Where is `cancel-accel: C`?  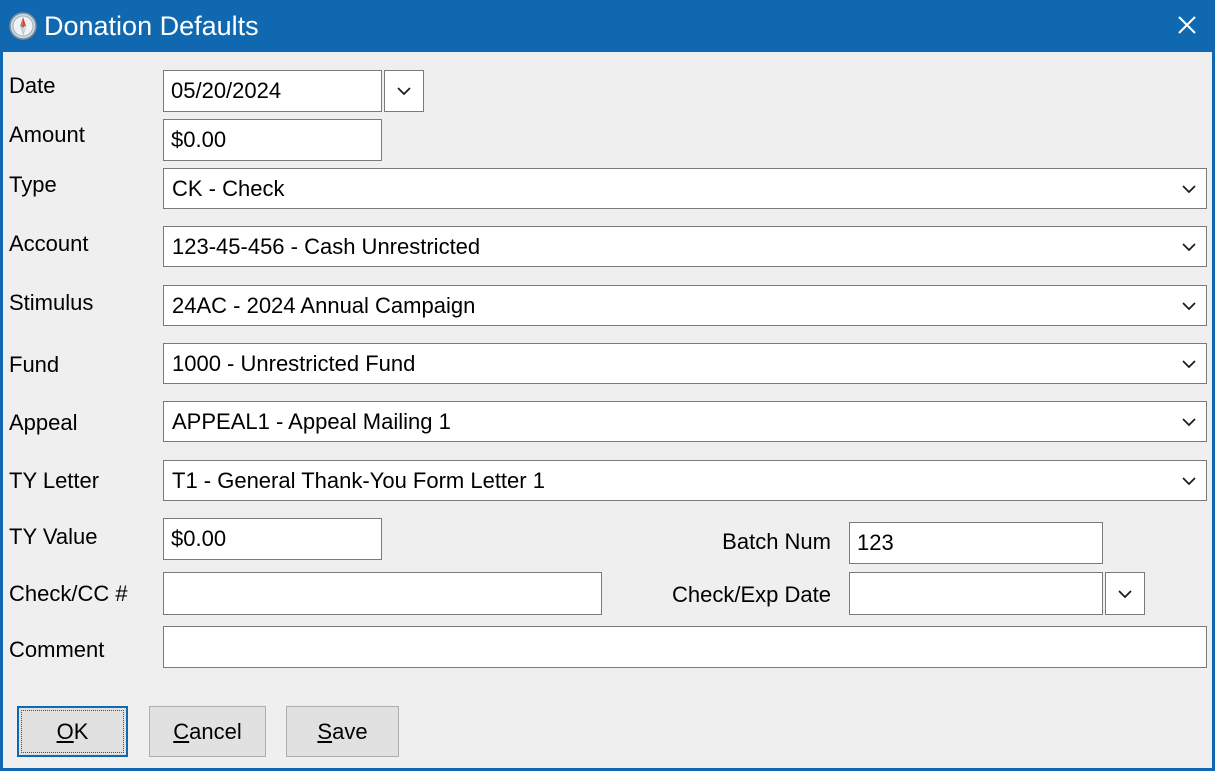
cancel-accel: C is located at coordinates (181, 731).